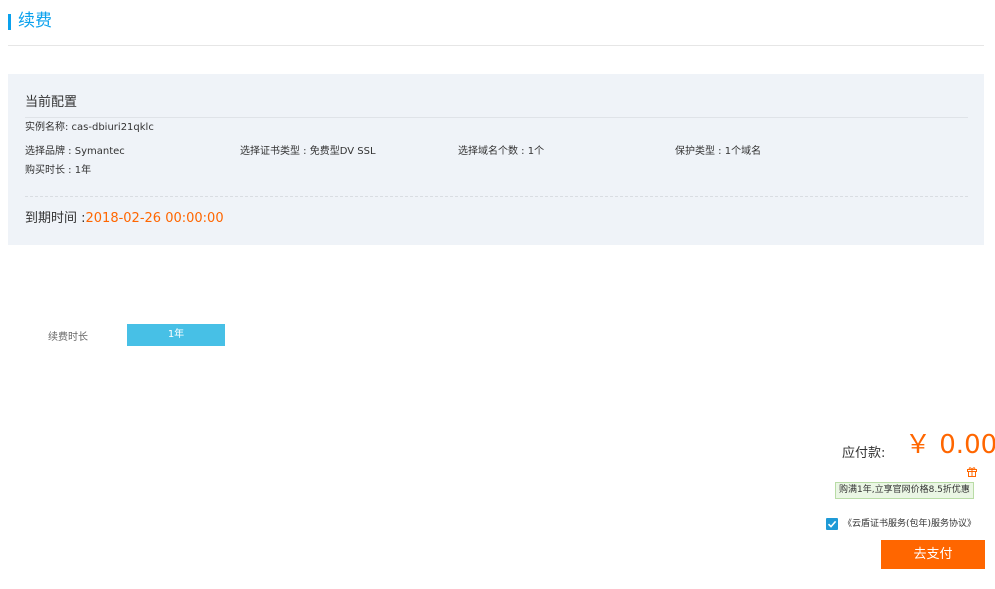 This screenshot has width=995, height=589. Describe the element at coordinates (501, 151) in the screenshot. I see `domain-count: 选择域名个数 : 1个` at that location.